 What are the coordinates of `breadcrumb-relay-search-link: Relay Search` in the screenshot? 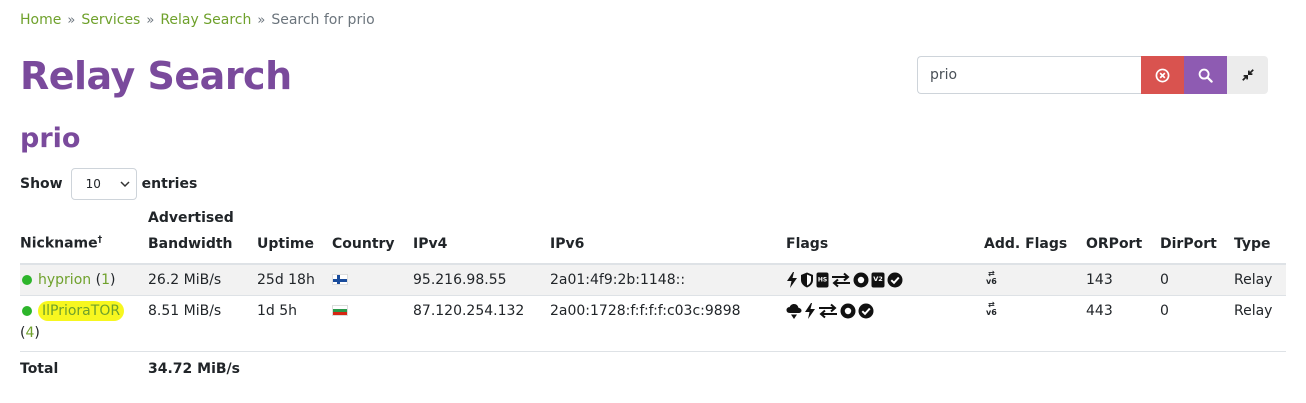 It's located at (205, 20).